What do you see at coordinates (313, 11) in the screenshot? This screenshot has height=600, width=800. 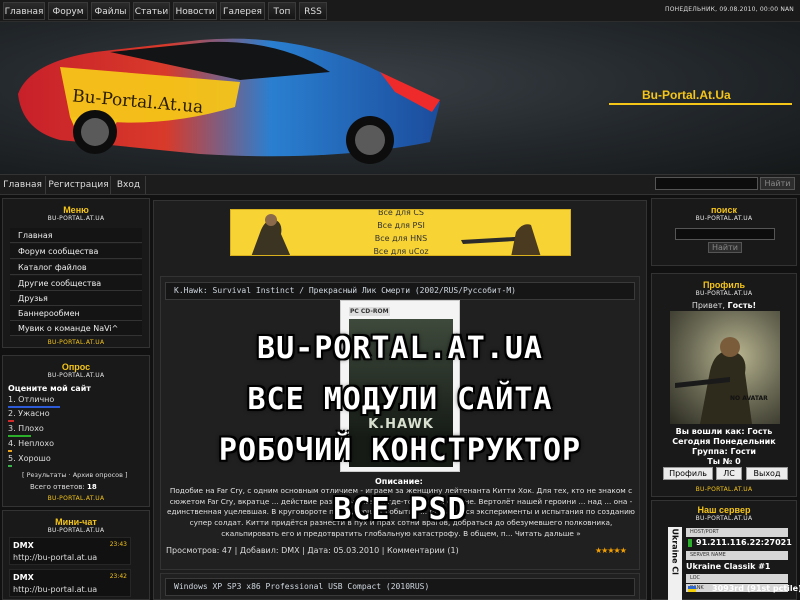 I see `topnav-rss: RSS` at bounding box center [313, 11].